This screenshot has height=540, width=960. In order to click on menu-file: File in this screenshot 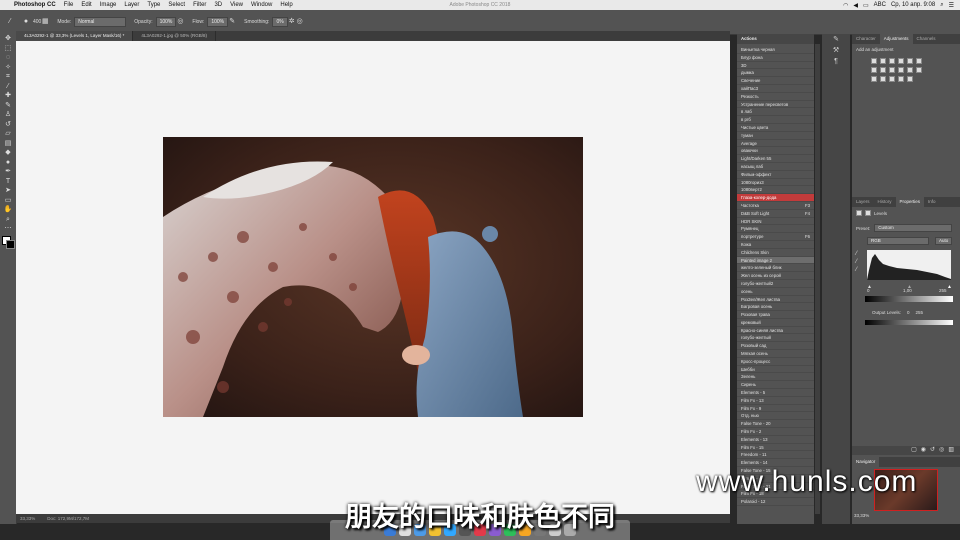, I will do `click(69, 5)`.